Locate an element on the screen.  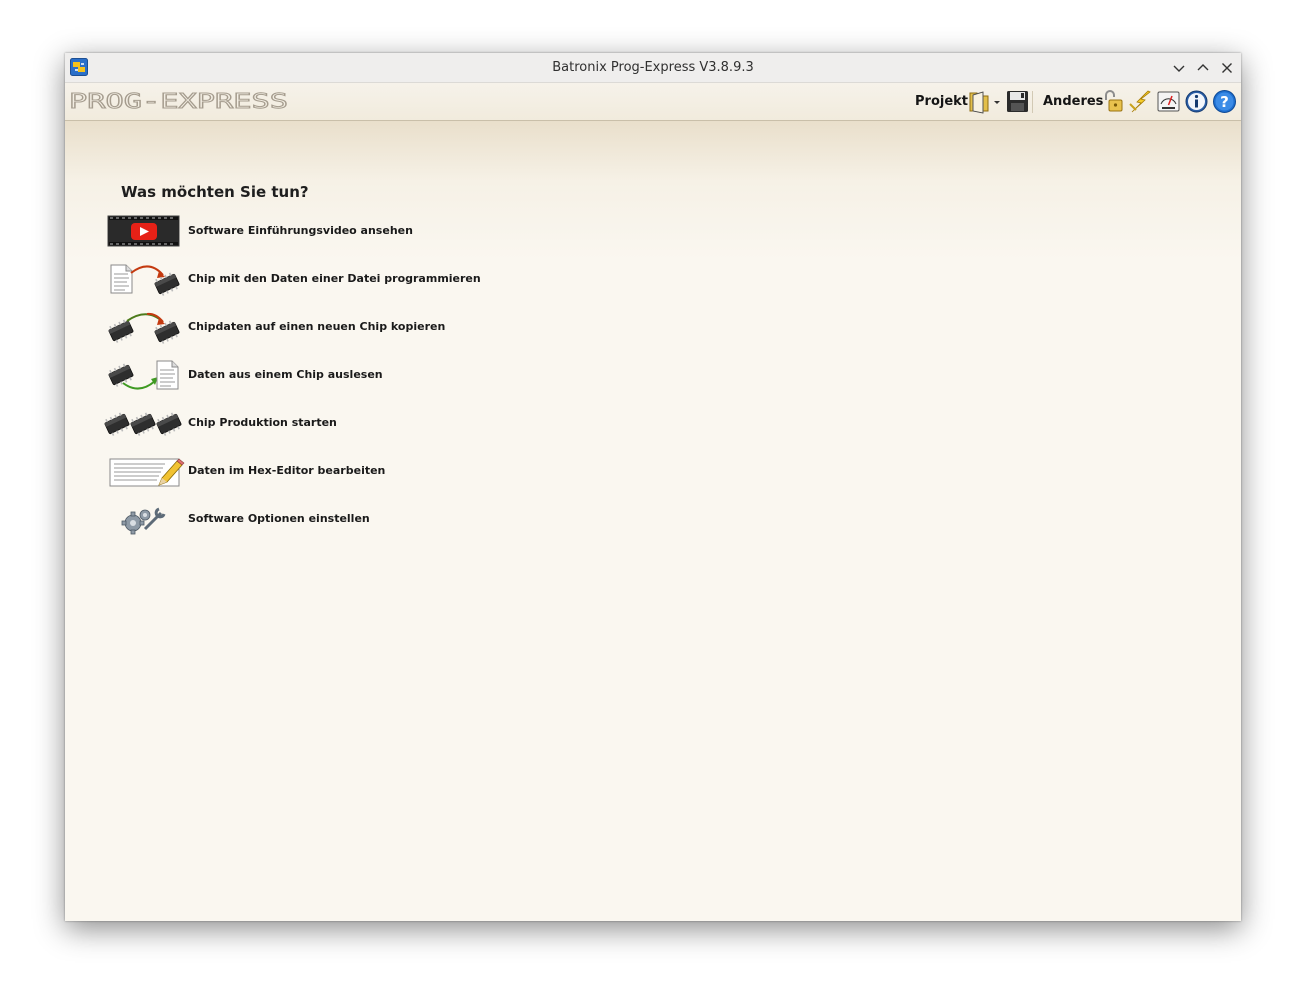
action-software-options: Software Optionen einstellen is located at coordinates (301, 519).